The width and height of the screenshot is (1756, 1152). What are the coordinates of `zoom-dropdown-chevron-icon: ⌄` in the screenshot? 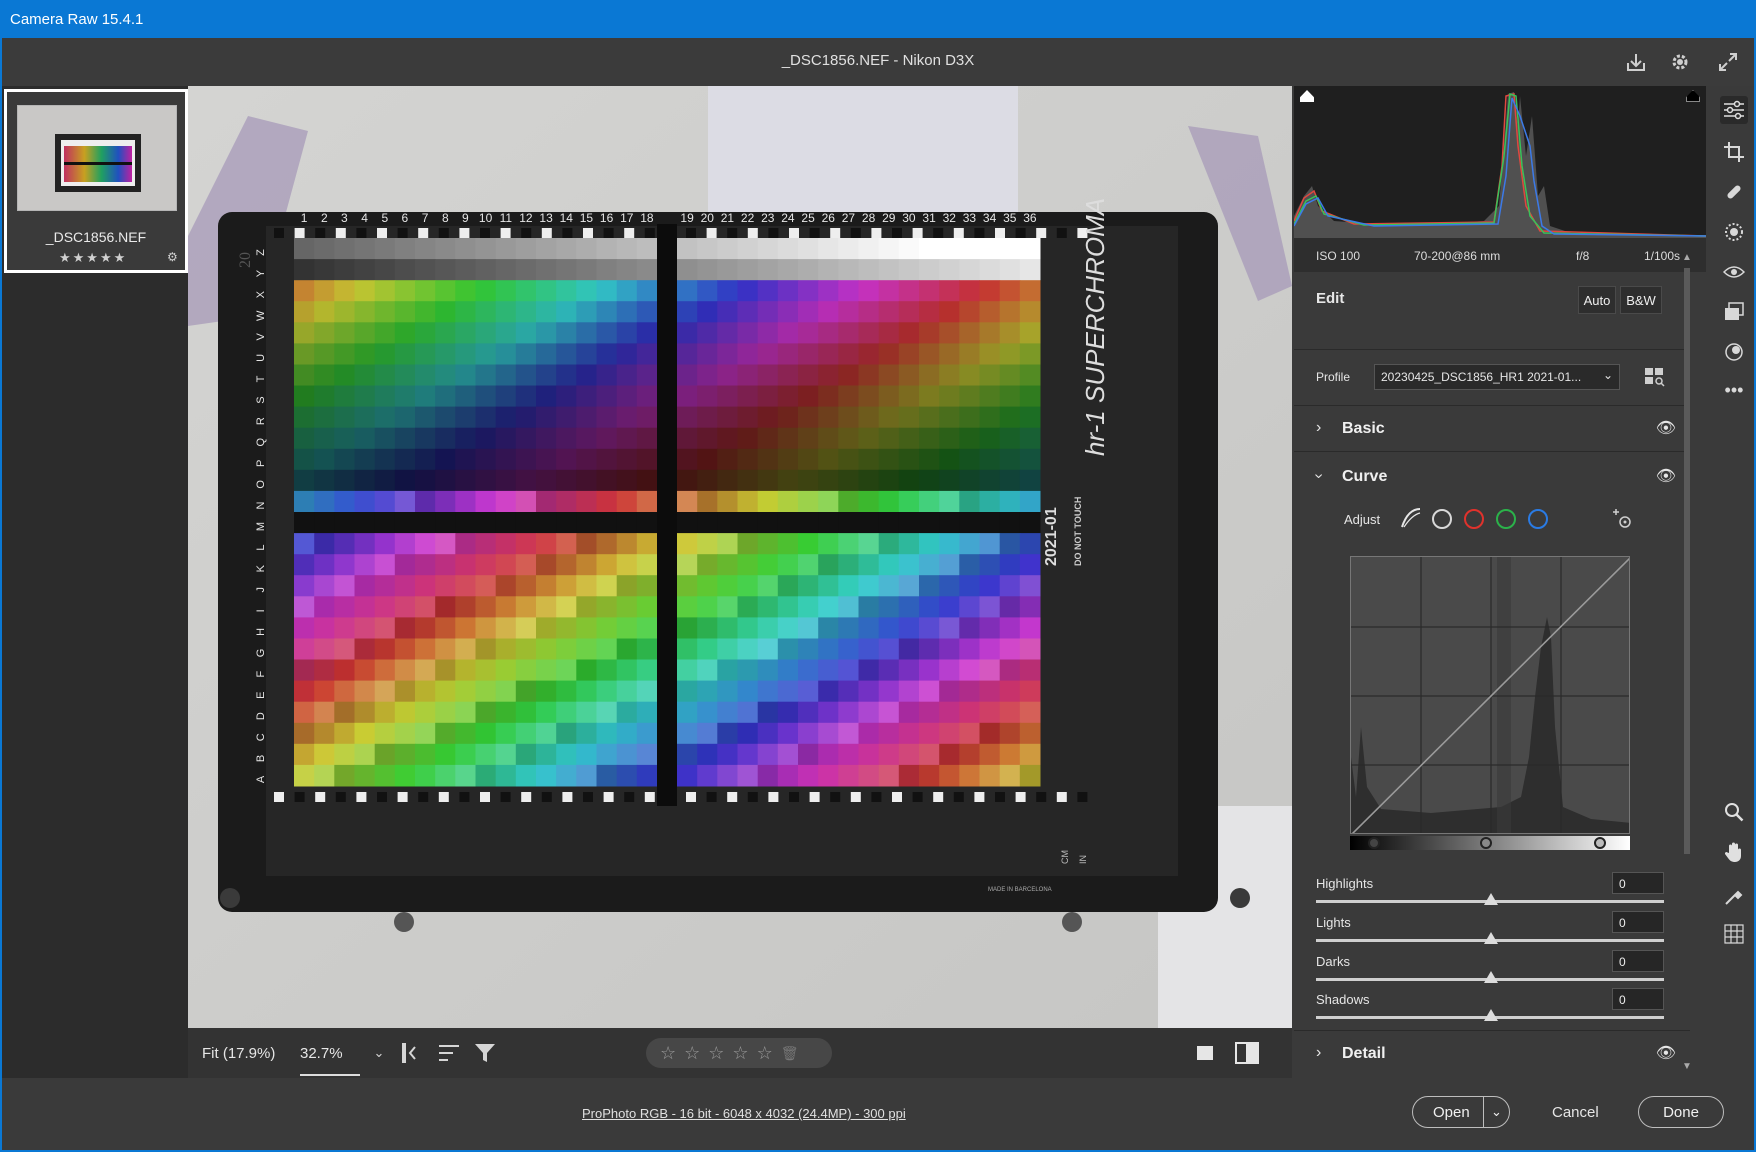 It's located at (379, 1053).